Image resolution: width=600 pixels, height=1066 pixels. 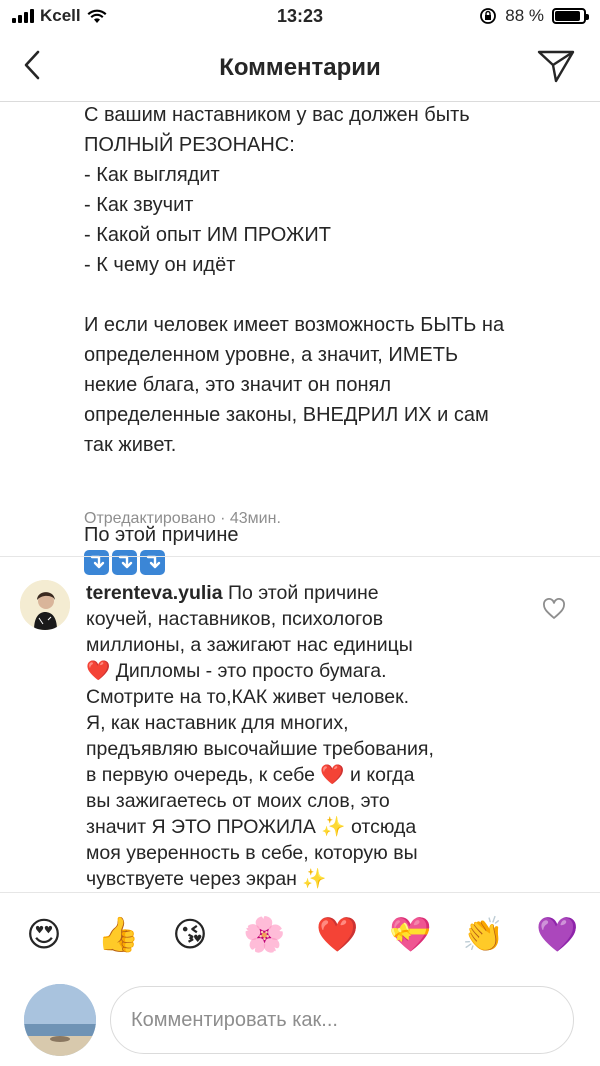 What do you see at coordinates (556, 66) in the screenshot?
I see `paper-plane-icon` at bounding box center [556, 66].